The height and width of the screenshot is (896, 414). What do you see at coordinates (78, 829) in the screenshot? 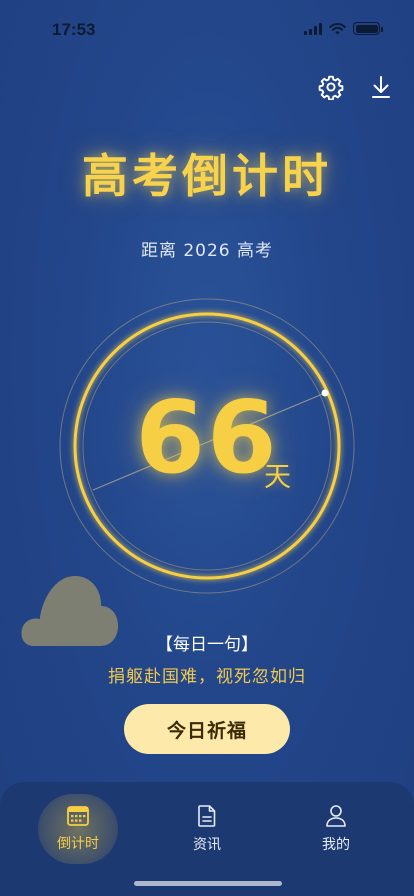
I see `tab-countdown: 倒计时` at bounding box center [78, 829].